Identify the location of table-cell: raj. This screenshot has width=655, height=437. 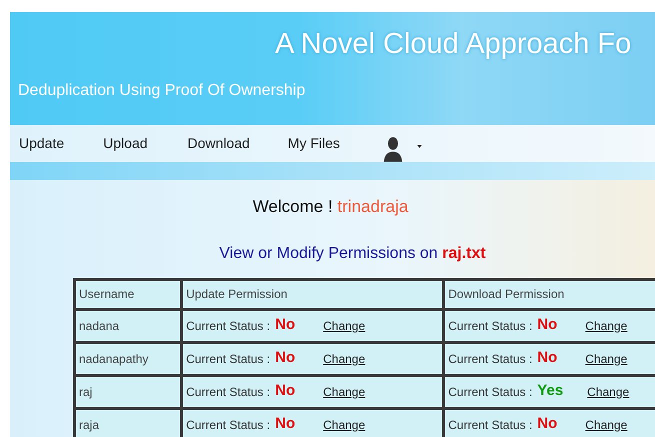
(128, 391).